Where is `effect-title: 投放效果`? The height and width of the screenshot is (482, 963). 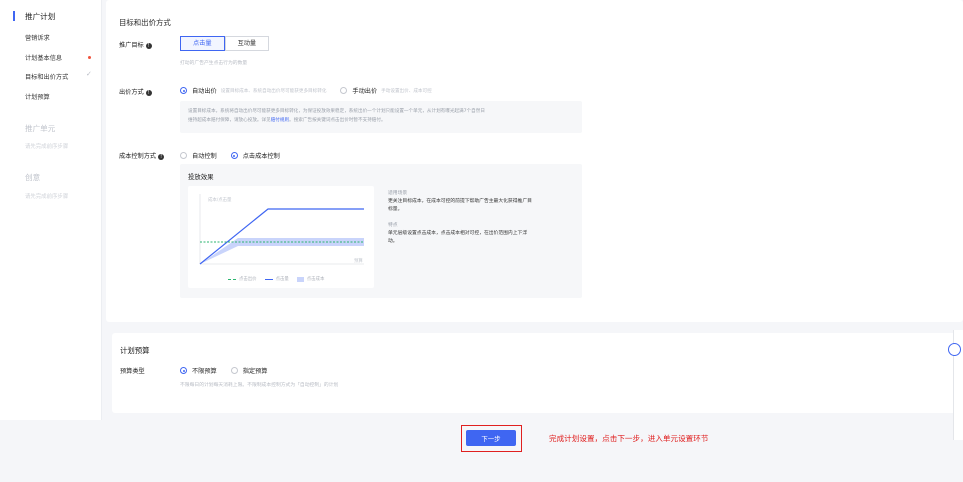 effect-title: 投放效果 is located at coordinates (201, 177).